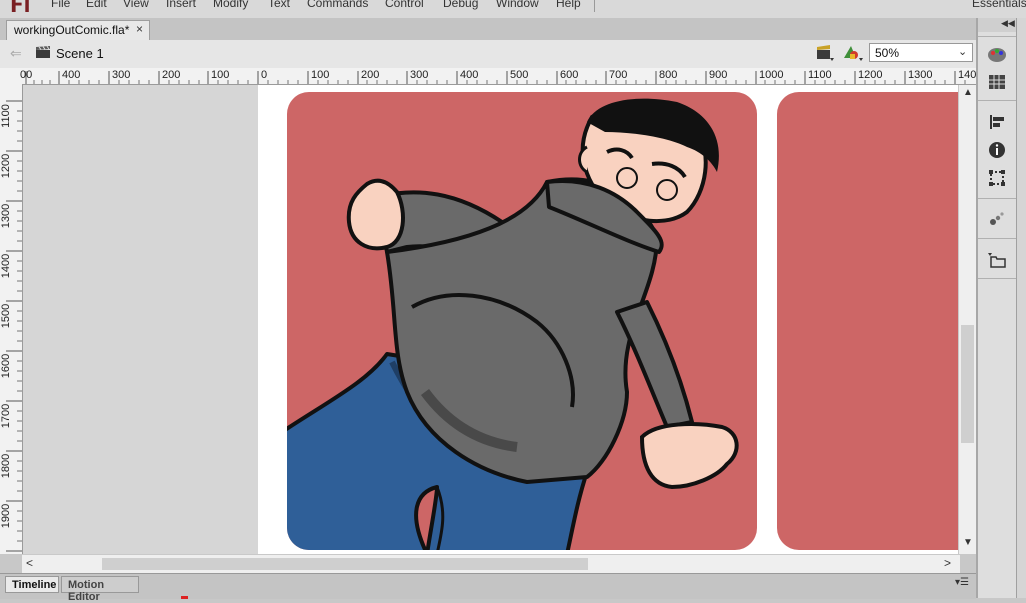  Describe the element at coordinates (997, 260) in the screenshot. I see `library-folder-icon` at that location.